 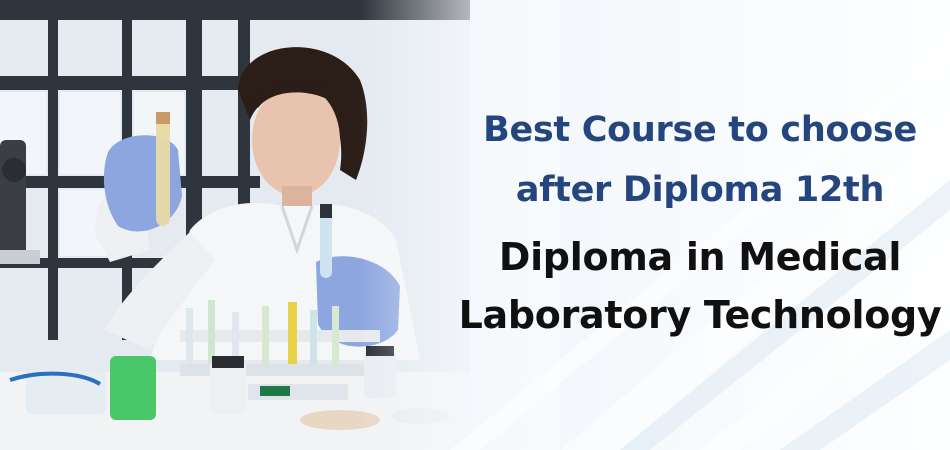 I want to click on course-title-line-2: Laboratory Technology, so click(x=700, y=315).